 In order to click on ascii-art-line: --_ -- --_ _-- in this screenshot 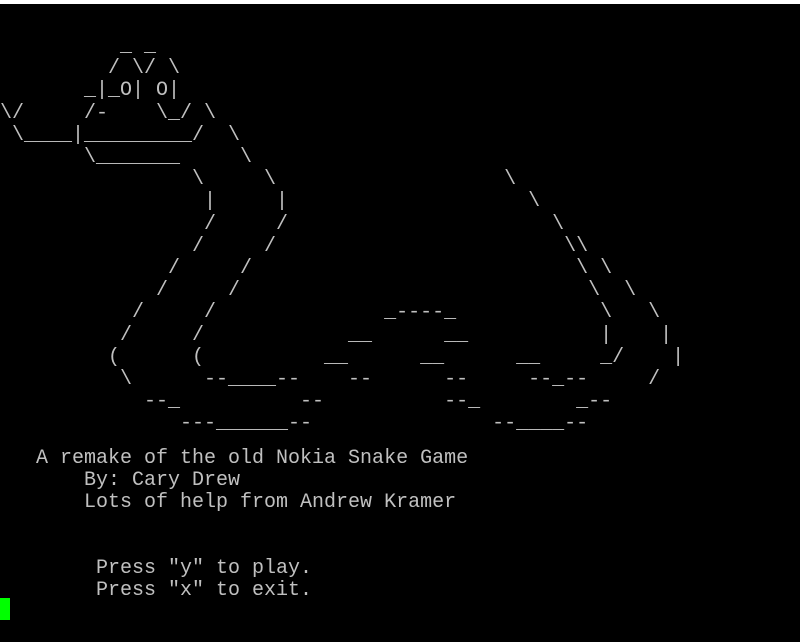, I will do `click(306, 402)`.